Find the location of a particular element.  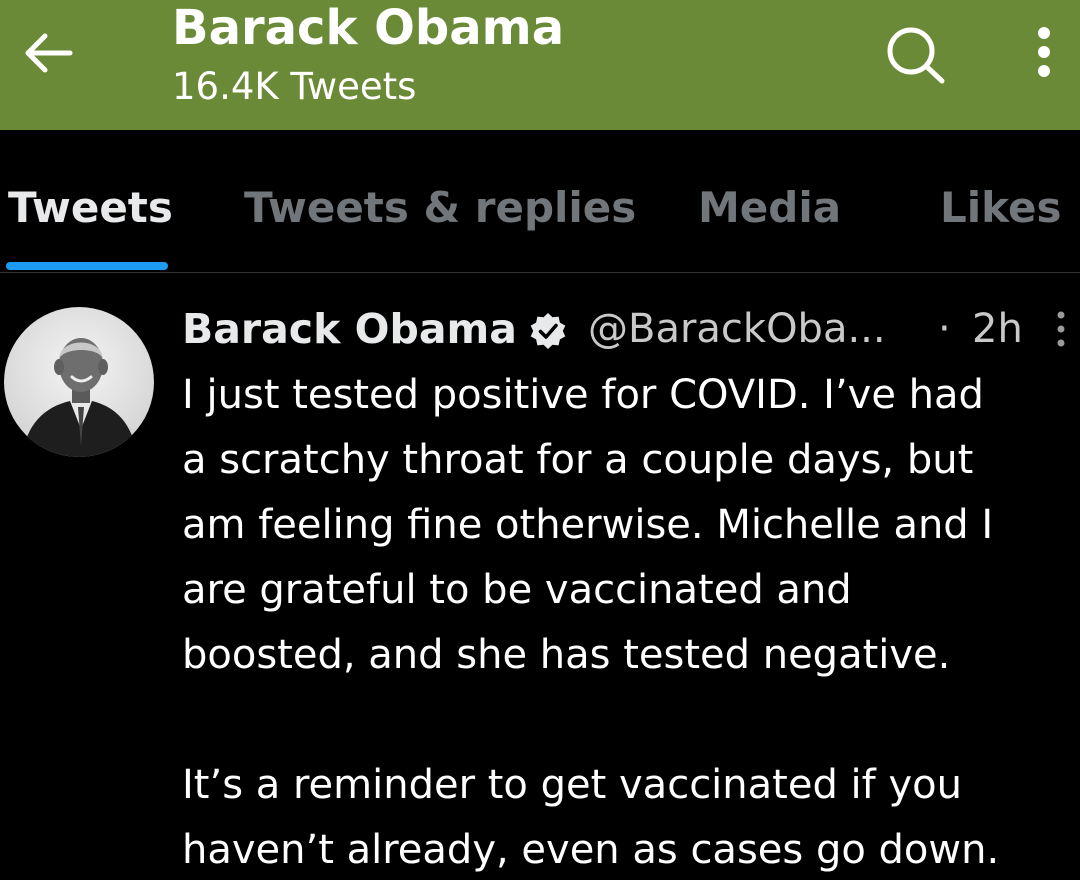

tab-tweets: Tweets is located at coordinates (90, 208).